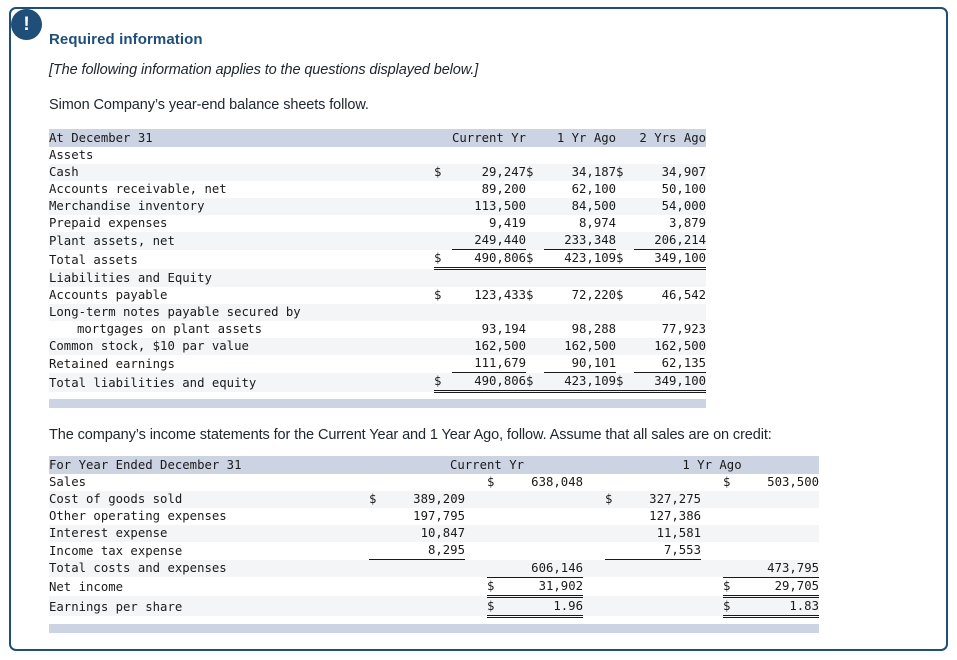  I want to click on value-1-yr-ago-sub2: 473,795, so click(780, 568).